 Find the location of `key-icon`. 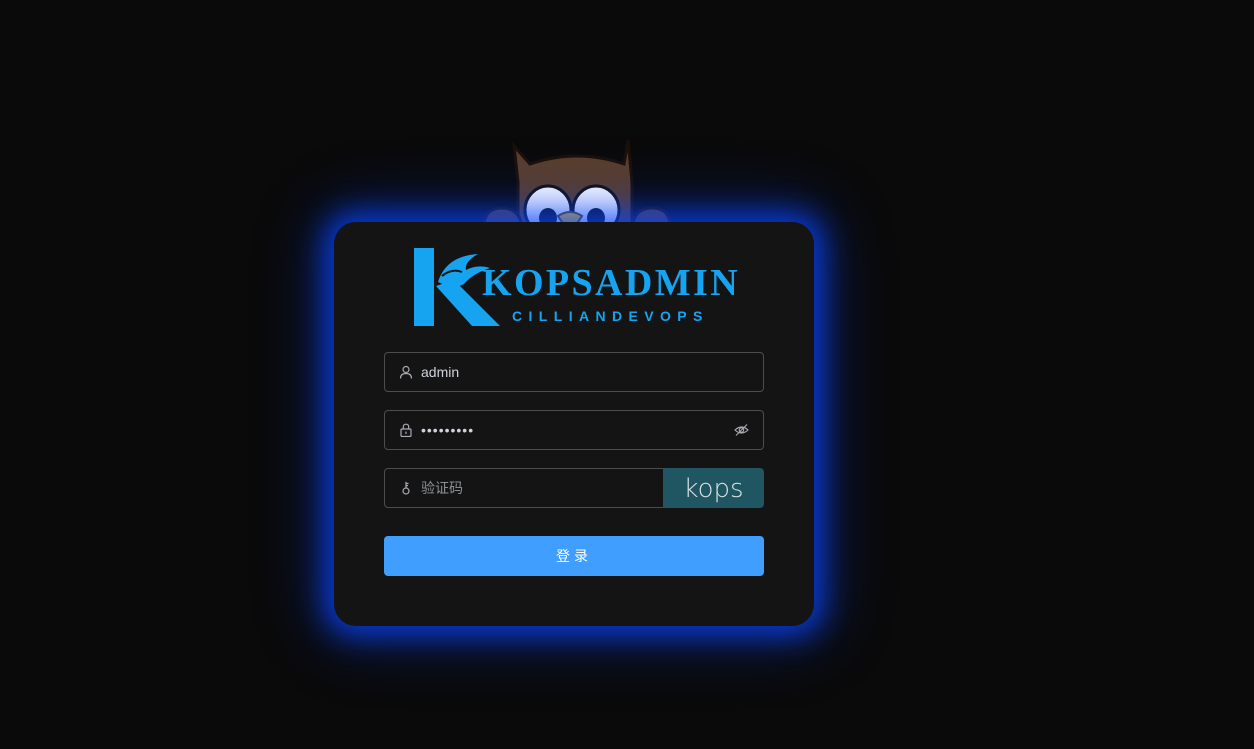

key-icon is located at coordinates (406, 488).